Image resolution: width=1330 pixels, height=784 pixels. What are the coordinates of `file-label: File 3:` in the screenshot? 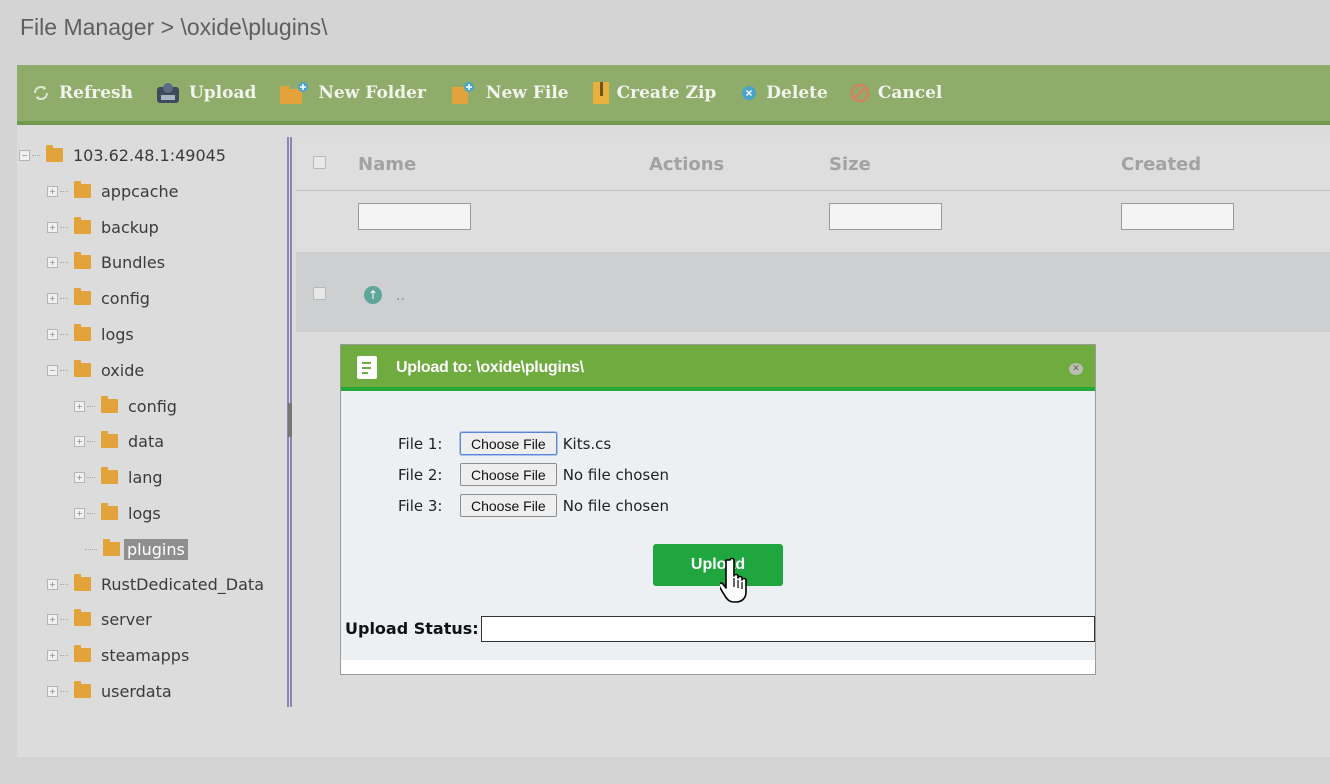 It's located at (420, 505).